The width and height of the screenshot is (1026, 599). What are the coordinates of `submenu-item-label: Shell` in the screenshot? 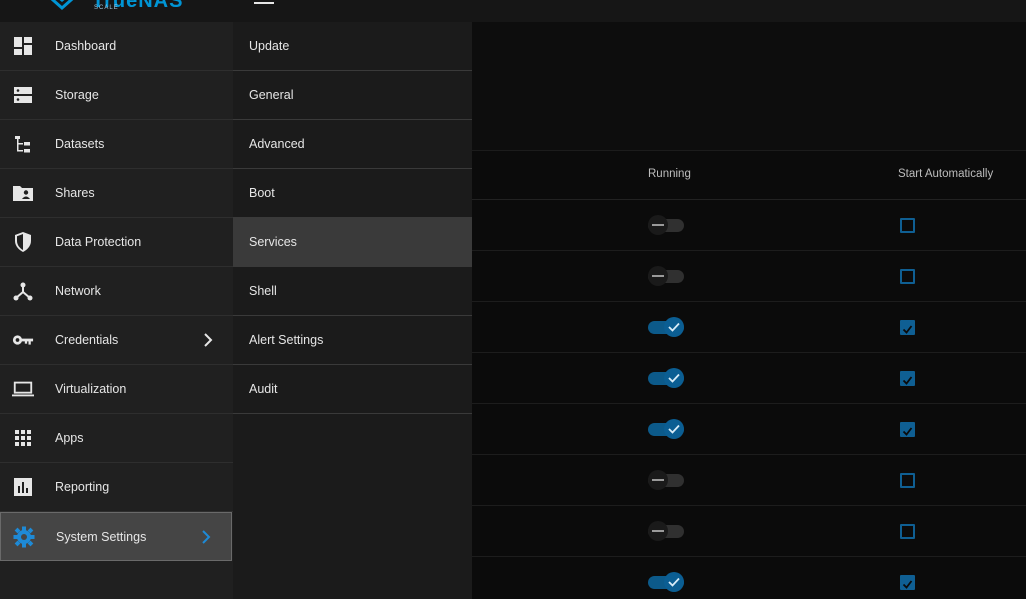 It's located at (263, 291).